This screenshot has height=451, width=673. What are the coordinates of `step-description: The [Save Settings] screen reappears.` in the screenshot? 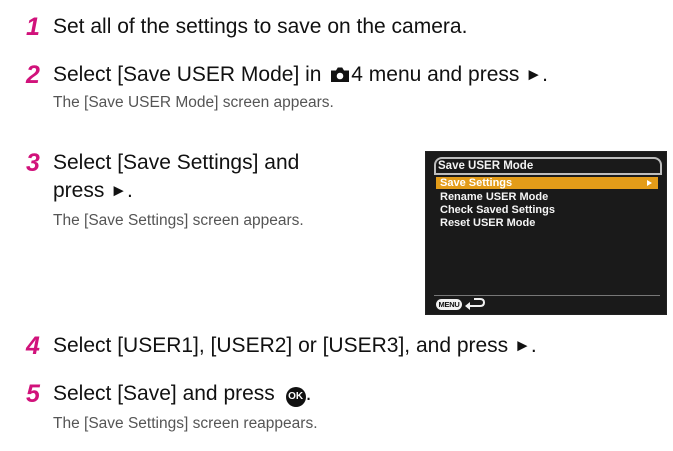 It's located at (185, 423).